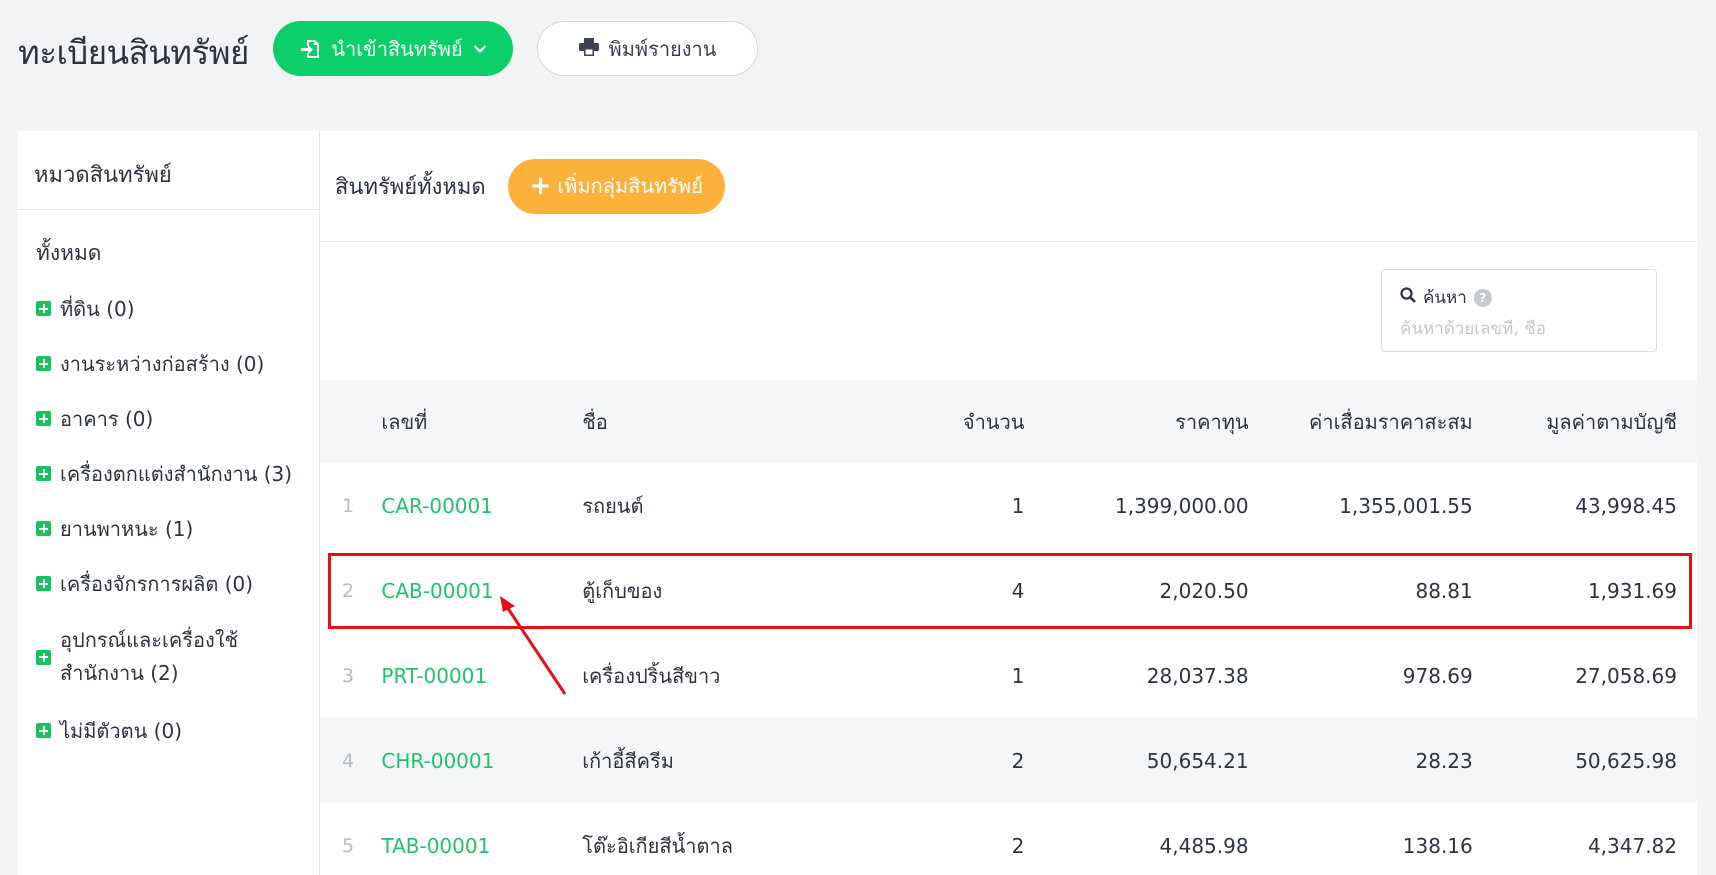 The height and width of the screenshot is (875, 1716). I want to click on asset-name: เครื่องปริ้นสีขาว, so click(651, 675).